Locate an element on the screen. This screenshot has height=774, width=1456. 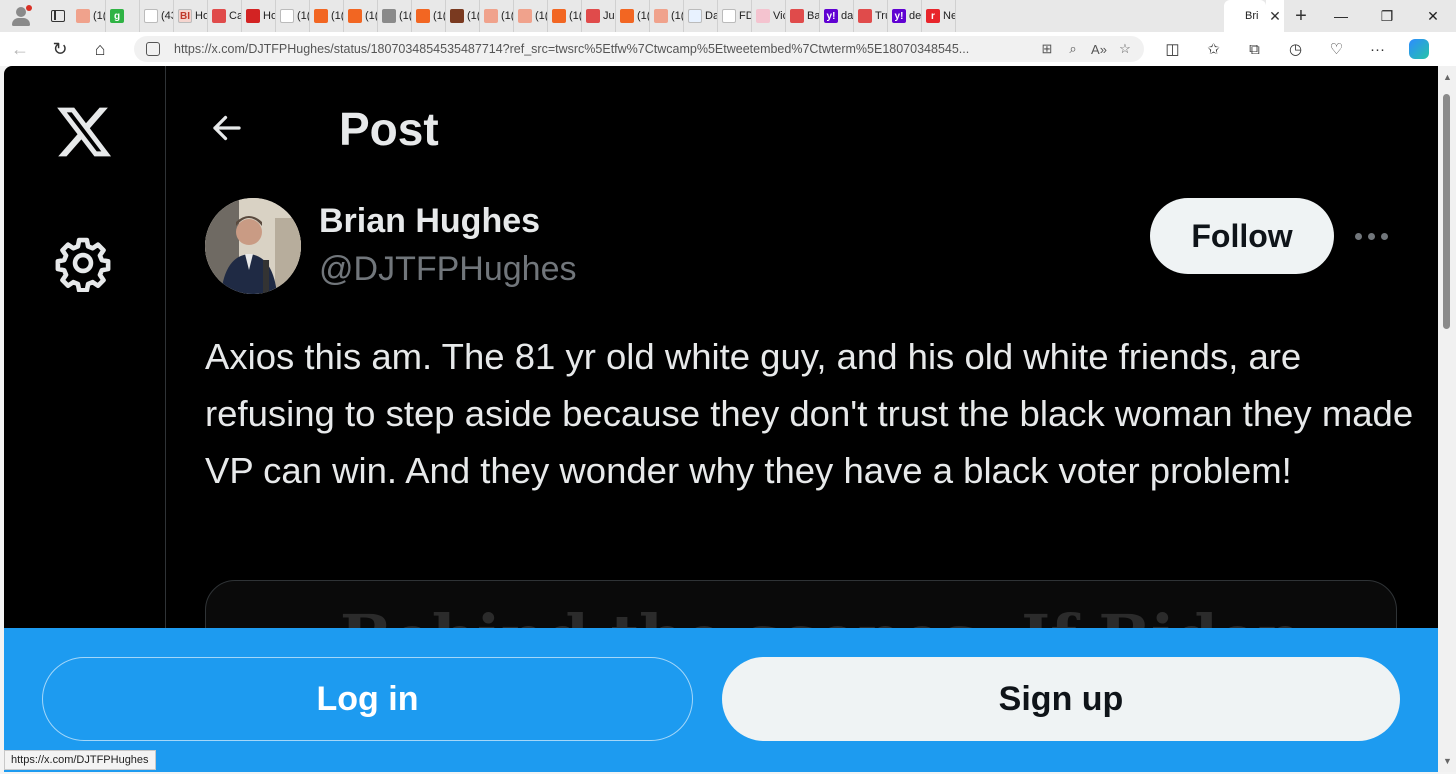
restore-icon: ❐ is located at coordinates (1387, 16).